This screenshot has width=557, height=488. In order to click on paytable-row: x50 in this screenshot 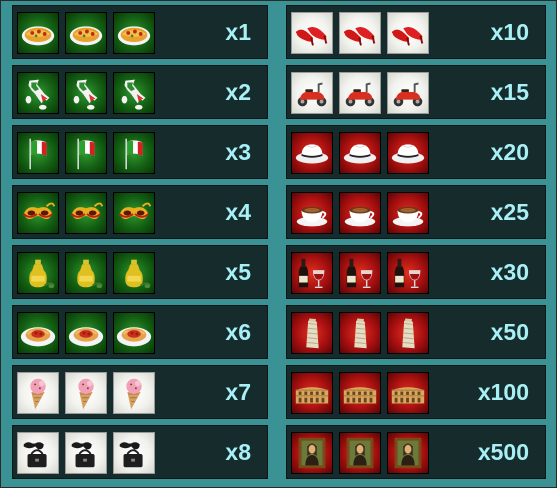, I will do `click(416, 332)`.